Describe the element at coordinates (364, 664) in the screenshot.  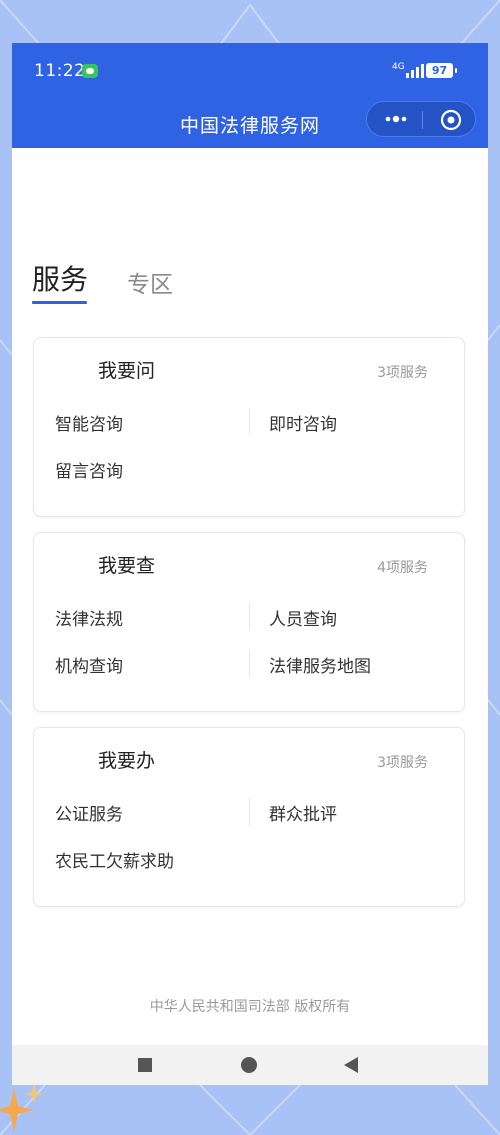
I see `service-item: 法律服务地图` at that location.